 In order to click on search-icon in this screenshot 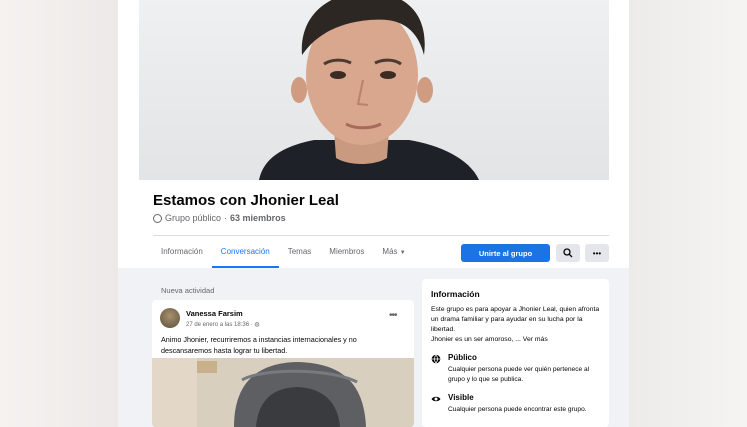, I will do `click(568, 253)`.